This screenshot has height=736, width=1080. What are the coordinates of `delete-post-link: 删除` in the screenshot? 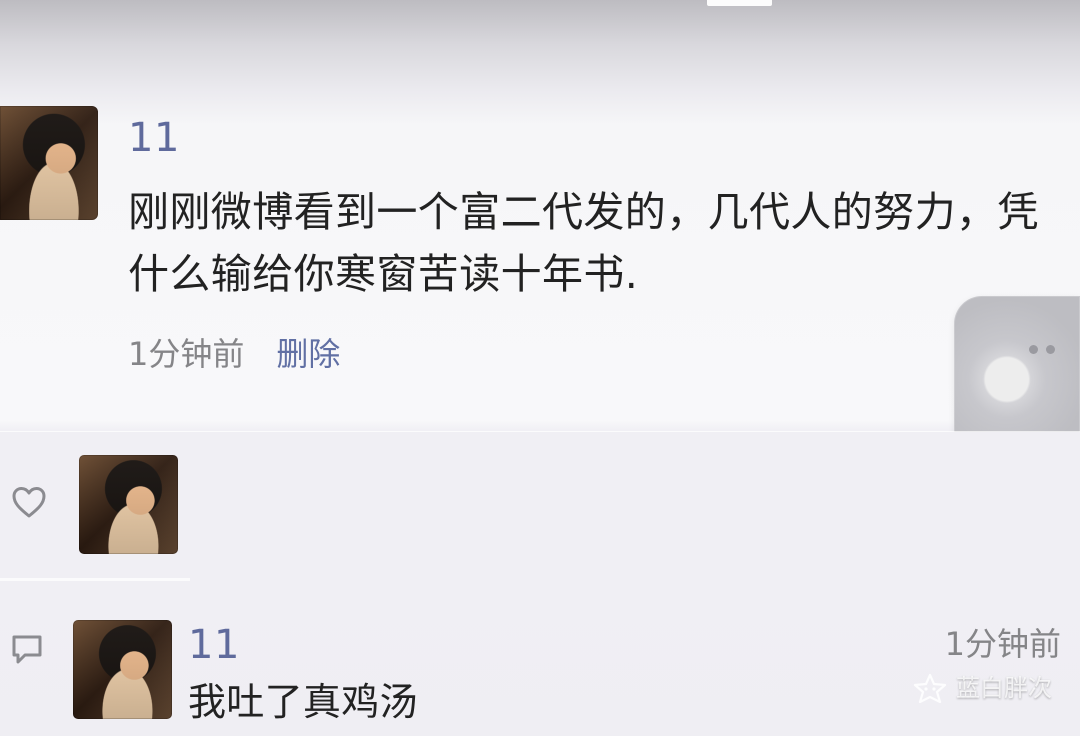 It's located at (308, 354).